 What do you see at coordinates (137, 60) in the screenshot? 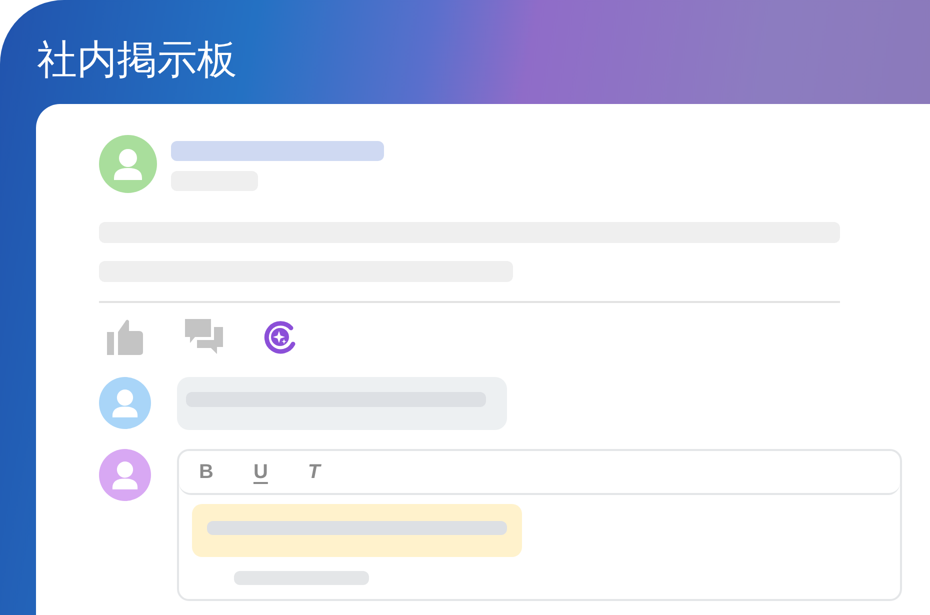
I see `board-title: 社内掲示板` at bounding box center [137, 60].